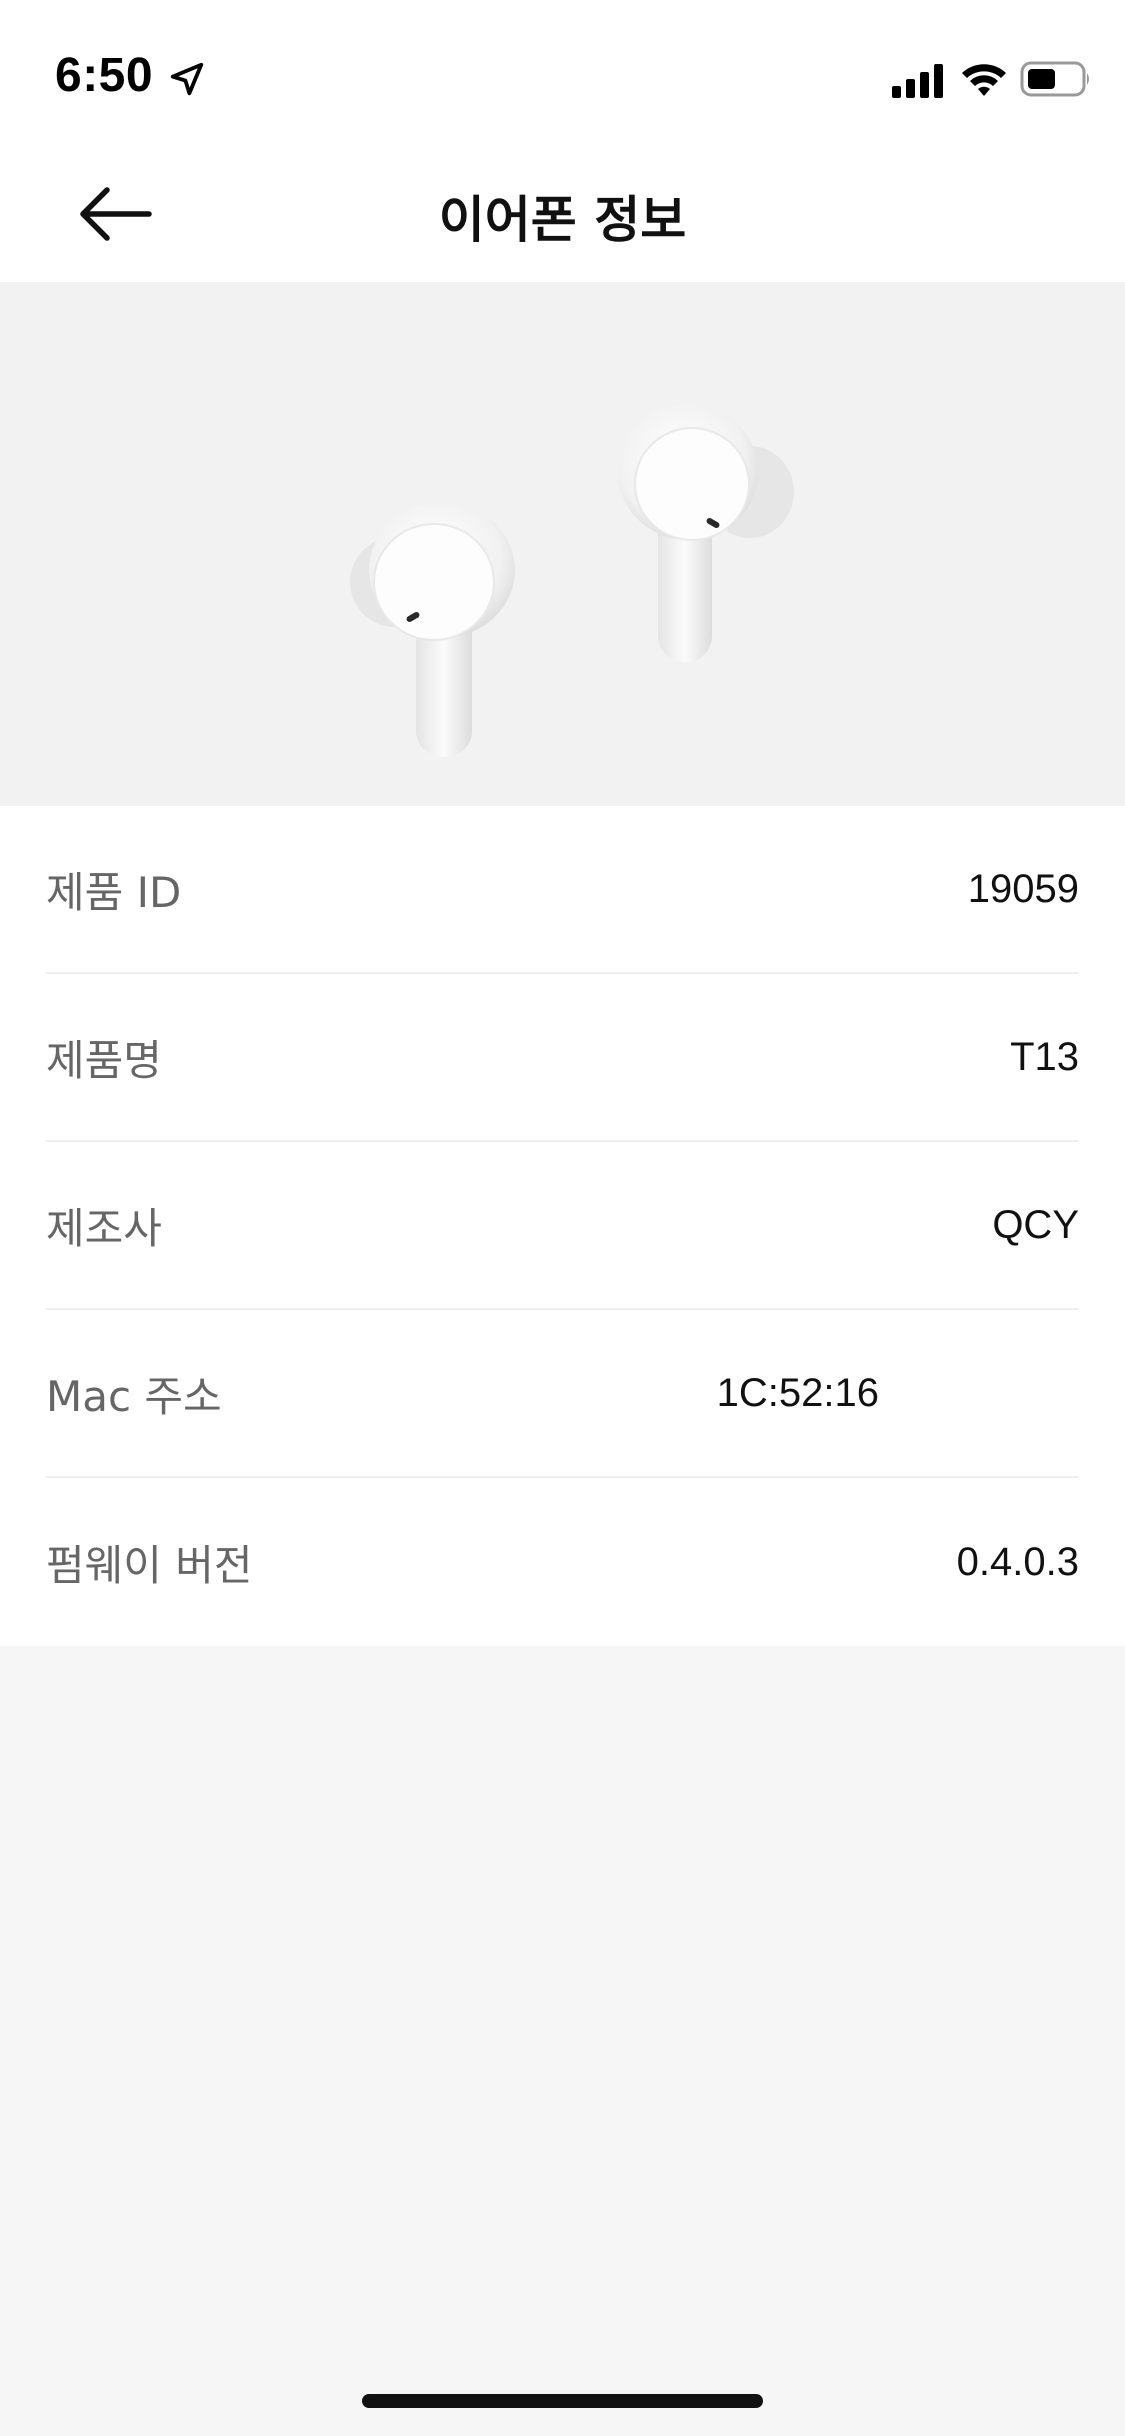 The height and width of the screenshot is (2436, 1125). I want to click on info-row-mac-address: Mac 주소 1C:52:16, so click(567, 1394).